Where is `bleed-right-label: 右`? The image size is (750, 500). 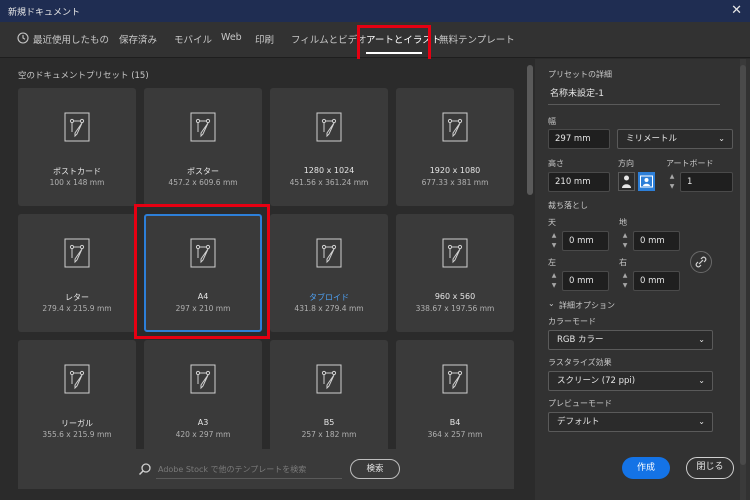 bleed-right-label: 右 is located at coordinates (623, 262).